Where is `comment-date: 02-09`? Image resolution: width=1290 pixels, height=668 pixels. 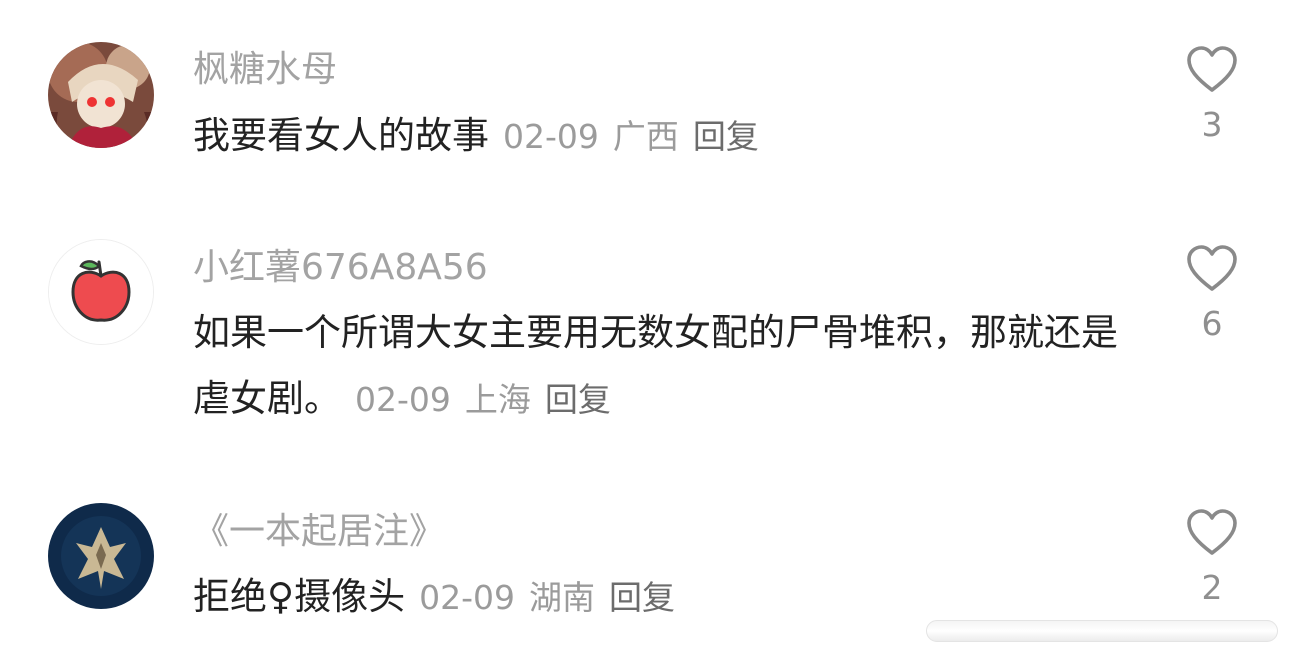
comment-date: 02-09 is located at coordinates (467, 597).